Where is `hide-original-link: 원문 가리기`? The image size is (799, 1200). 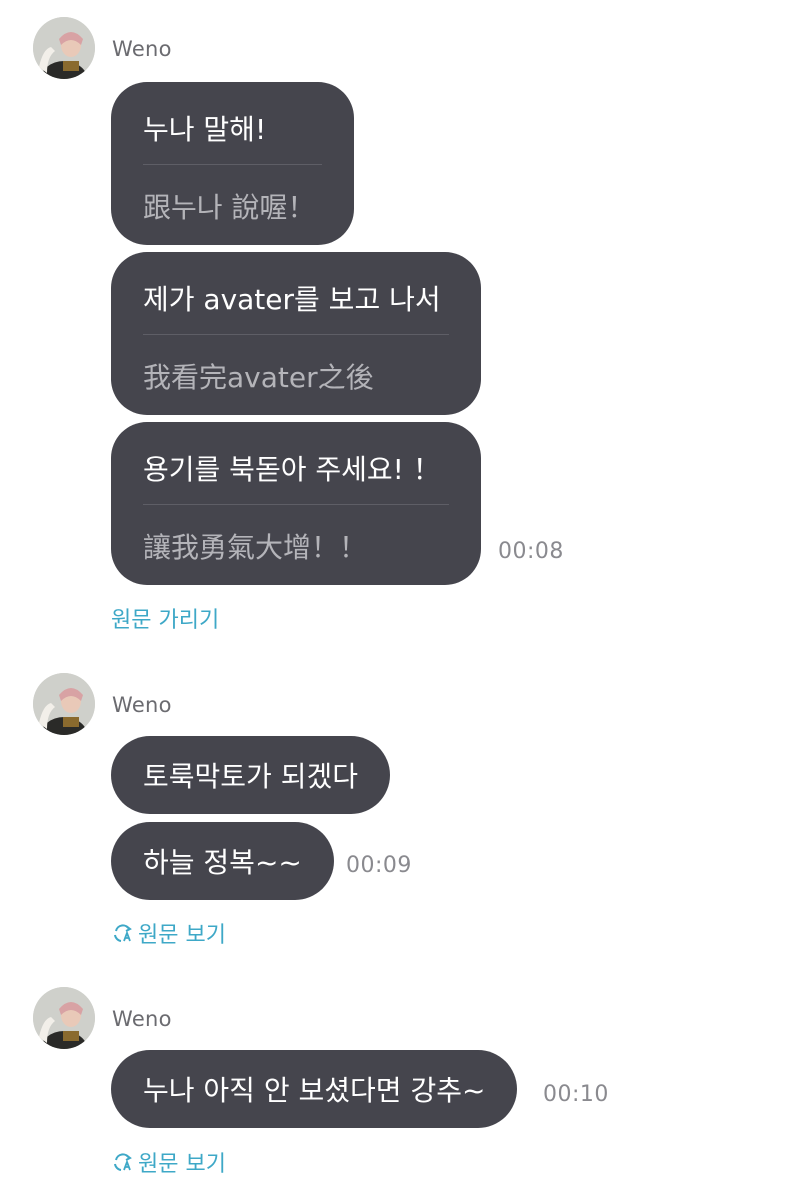
hide-original-link: 원문 가리기 is located at coordinates (165, 618).